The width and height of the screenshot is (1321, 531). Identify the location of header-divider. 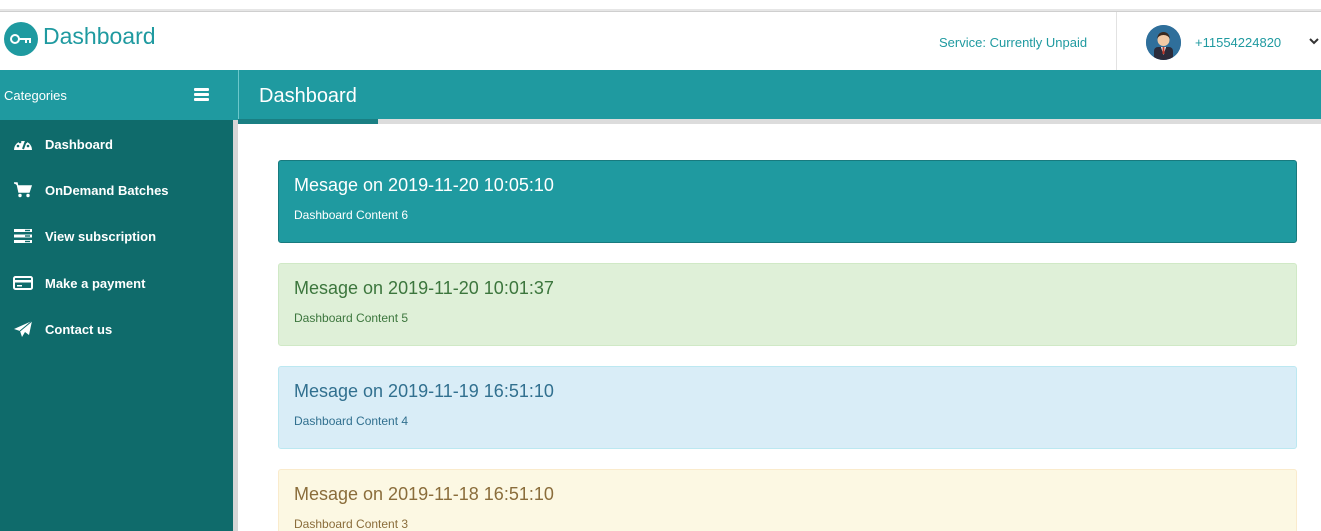
(1116, 41).